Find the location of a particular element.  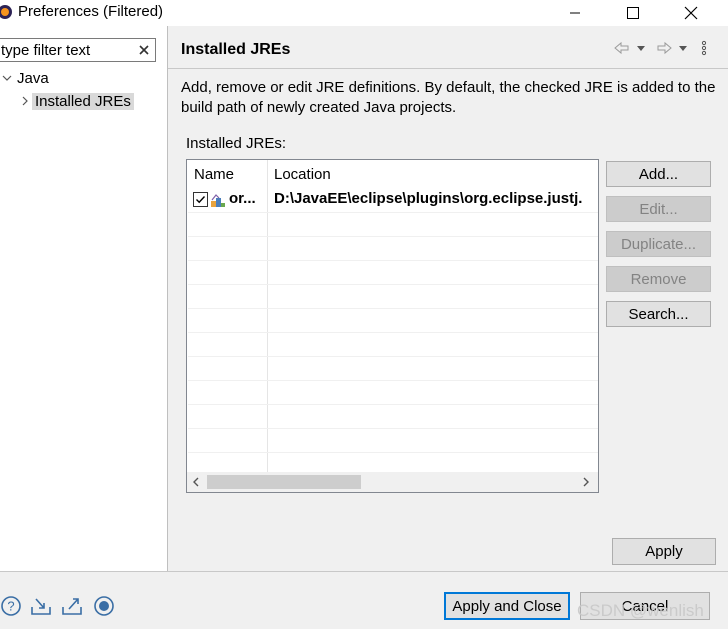

checkmark-icon is located at coordinates (201, 200).